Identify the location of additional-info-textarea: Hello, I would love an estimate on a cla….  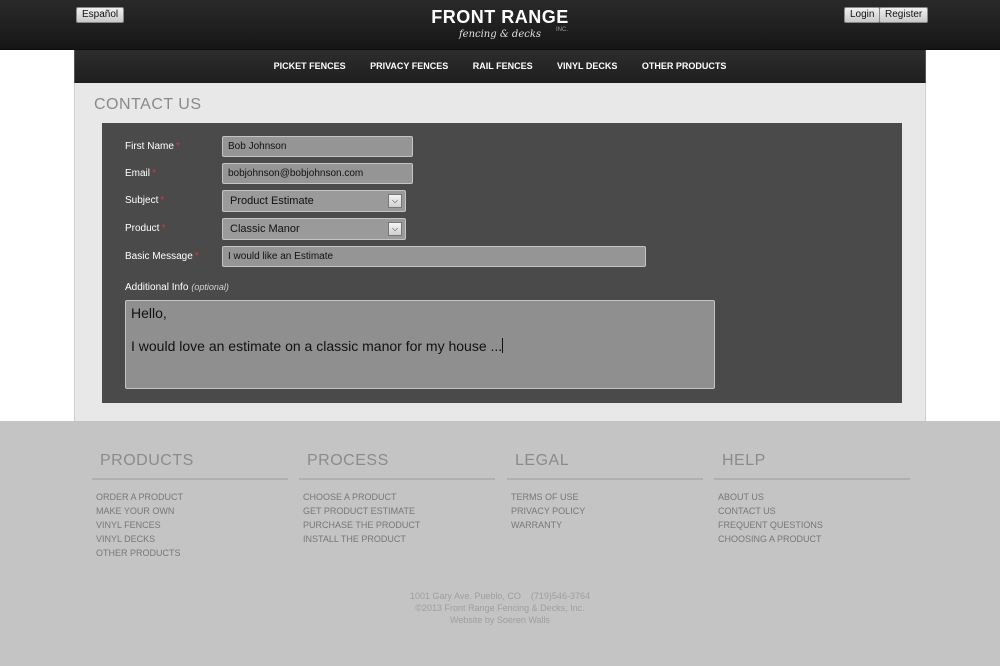
(420, 344).